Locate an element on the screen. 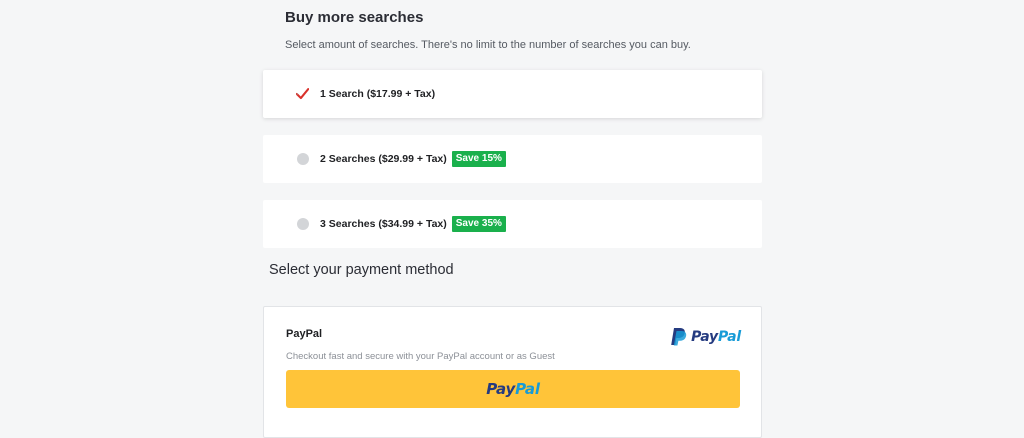  option-2-searches: 2 Searches ($29.99 + Tax) Save 15% is located at coordinates (512, 159).